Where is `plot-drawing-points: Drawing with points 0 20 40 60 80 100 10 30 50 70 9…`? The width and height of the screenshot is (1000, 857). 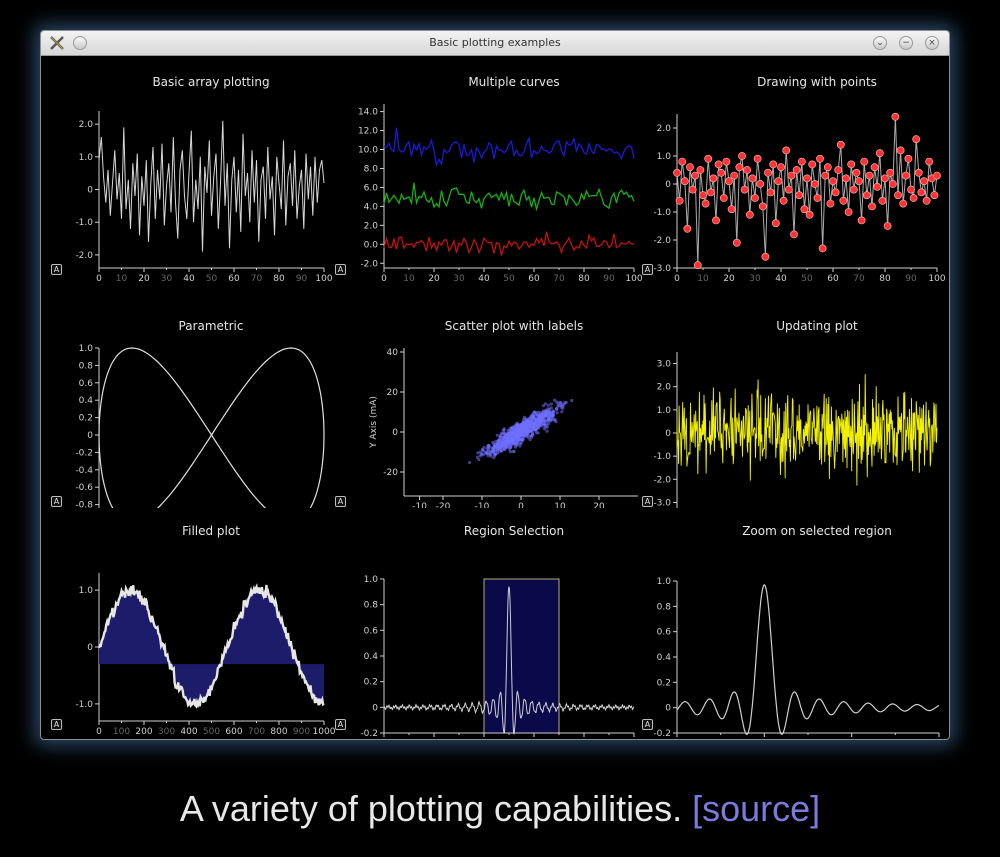
plot-drawing-points: Drawing with points 0 20 40 60 80 100 10 30 50 70 9… is located at coordinates (795, 169).